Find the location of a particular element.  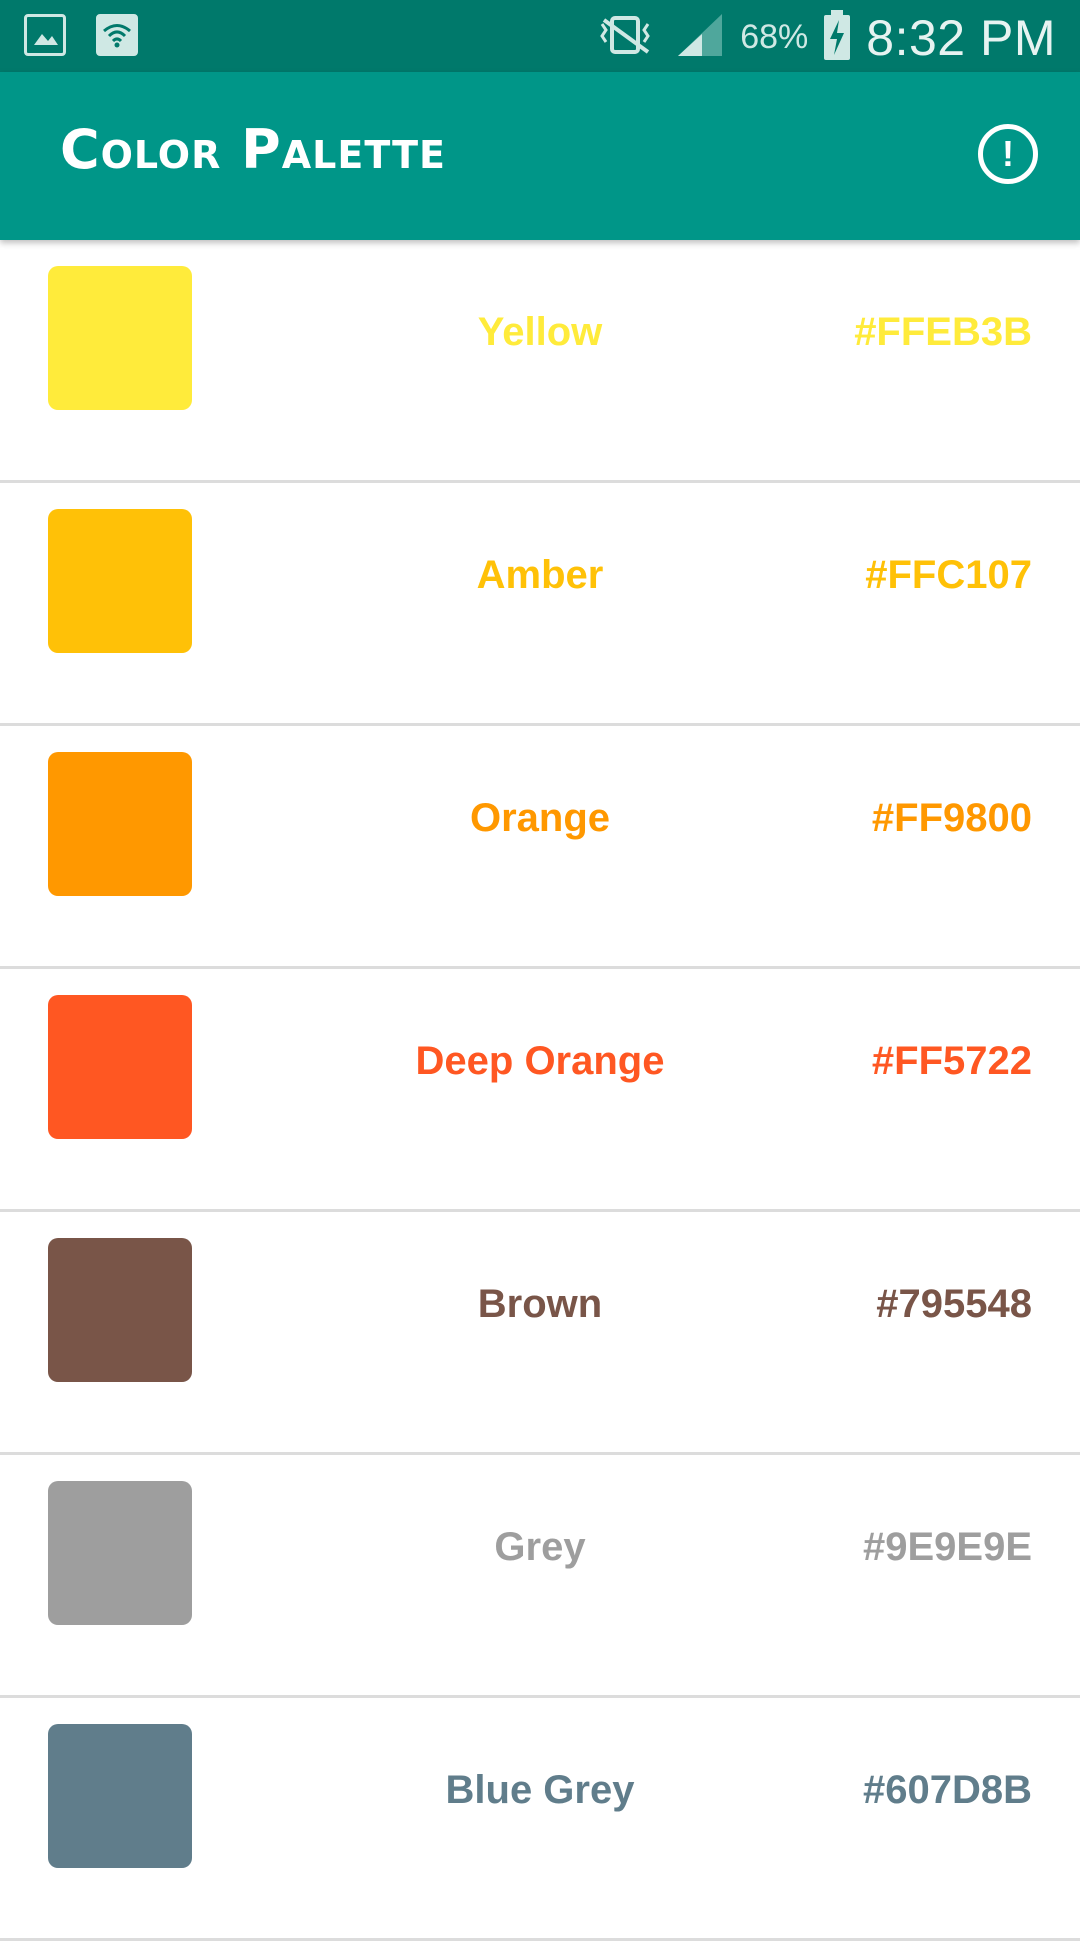

color-hex: #607D8B is located at coordinates (947, 1790).